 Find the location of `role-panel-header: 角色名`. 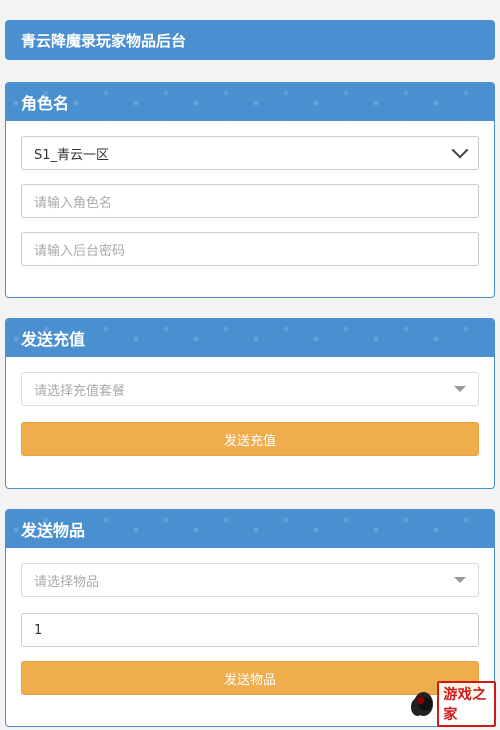

role-panel-header: 角色名 is located at coordinates (250, 102).